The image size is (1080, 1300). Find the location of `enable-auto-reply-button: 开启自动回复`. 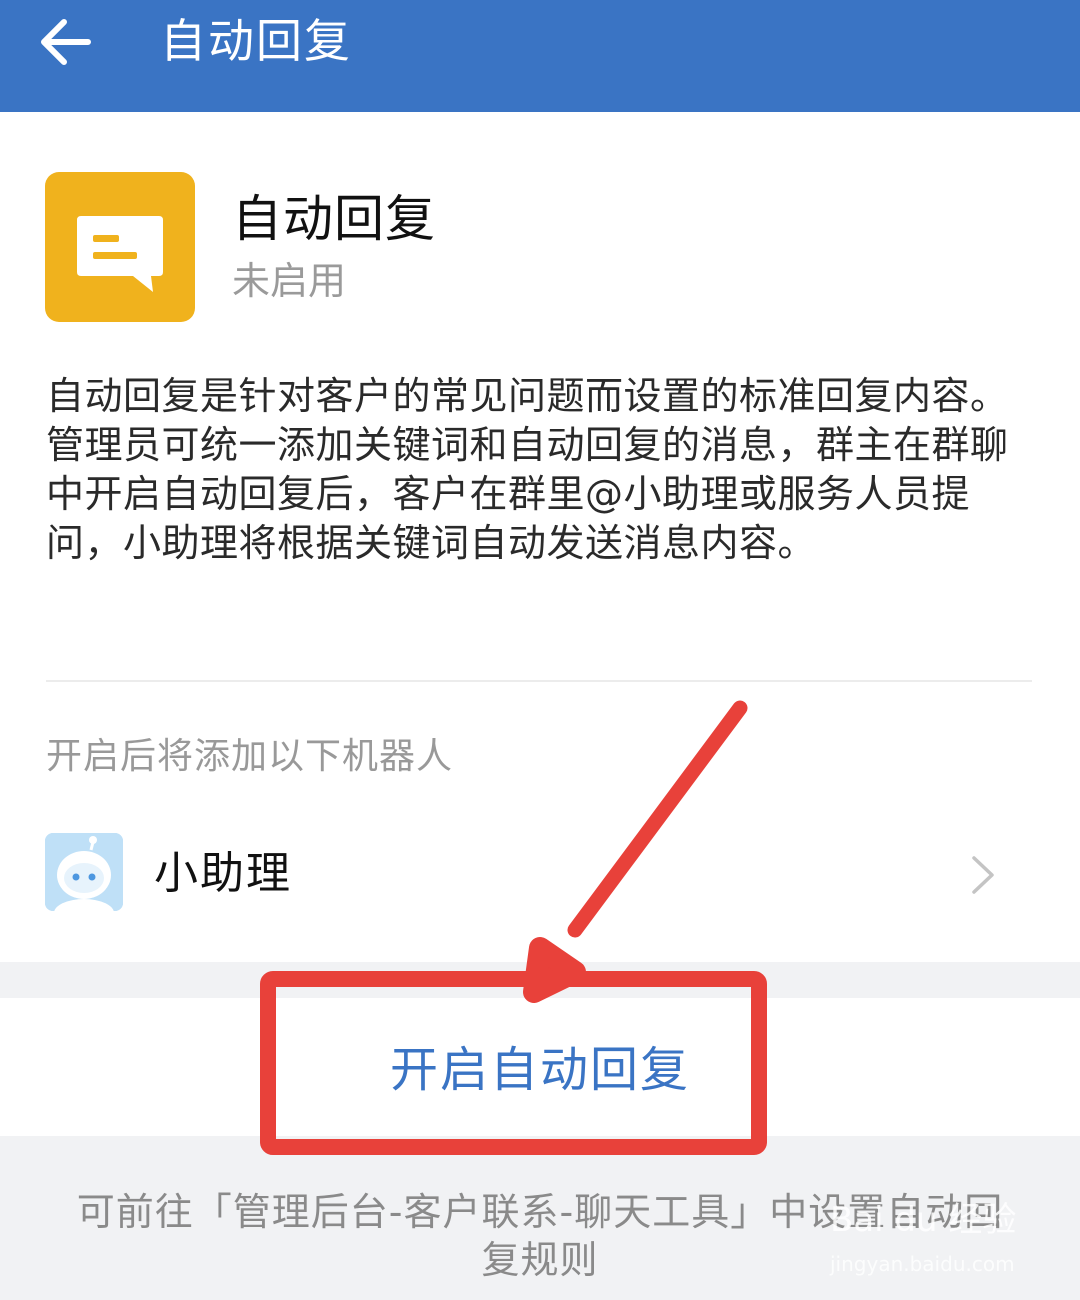

enable-auto-reply-button: 开启自动回复 is located at coordinates (540, 1070).